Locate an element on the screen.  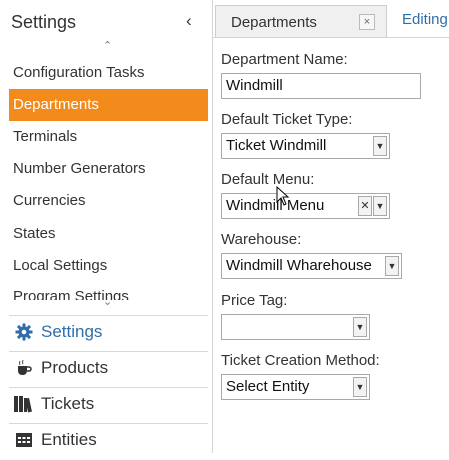
price-tag-select: ▼ is located at coordinates (295, 327).